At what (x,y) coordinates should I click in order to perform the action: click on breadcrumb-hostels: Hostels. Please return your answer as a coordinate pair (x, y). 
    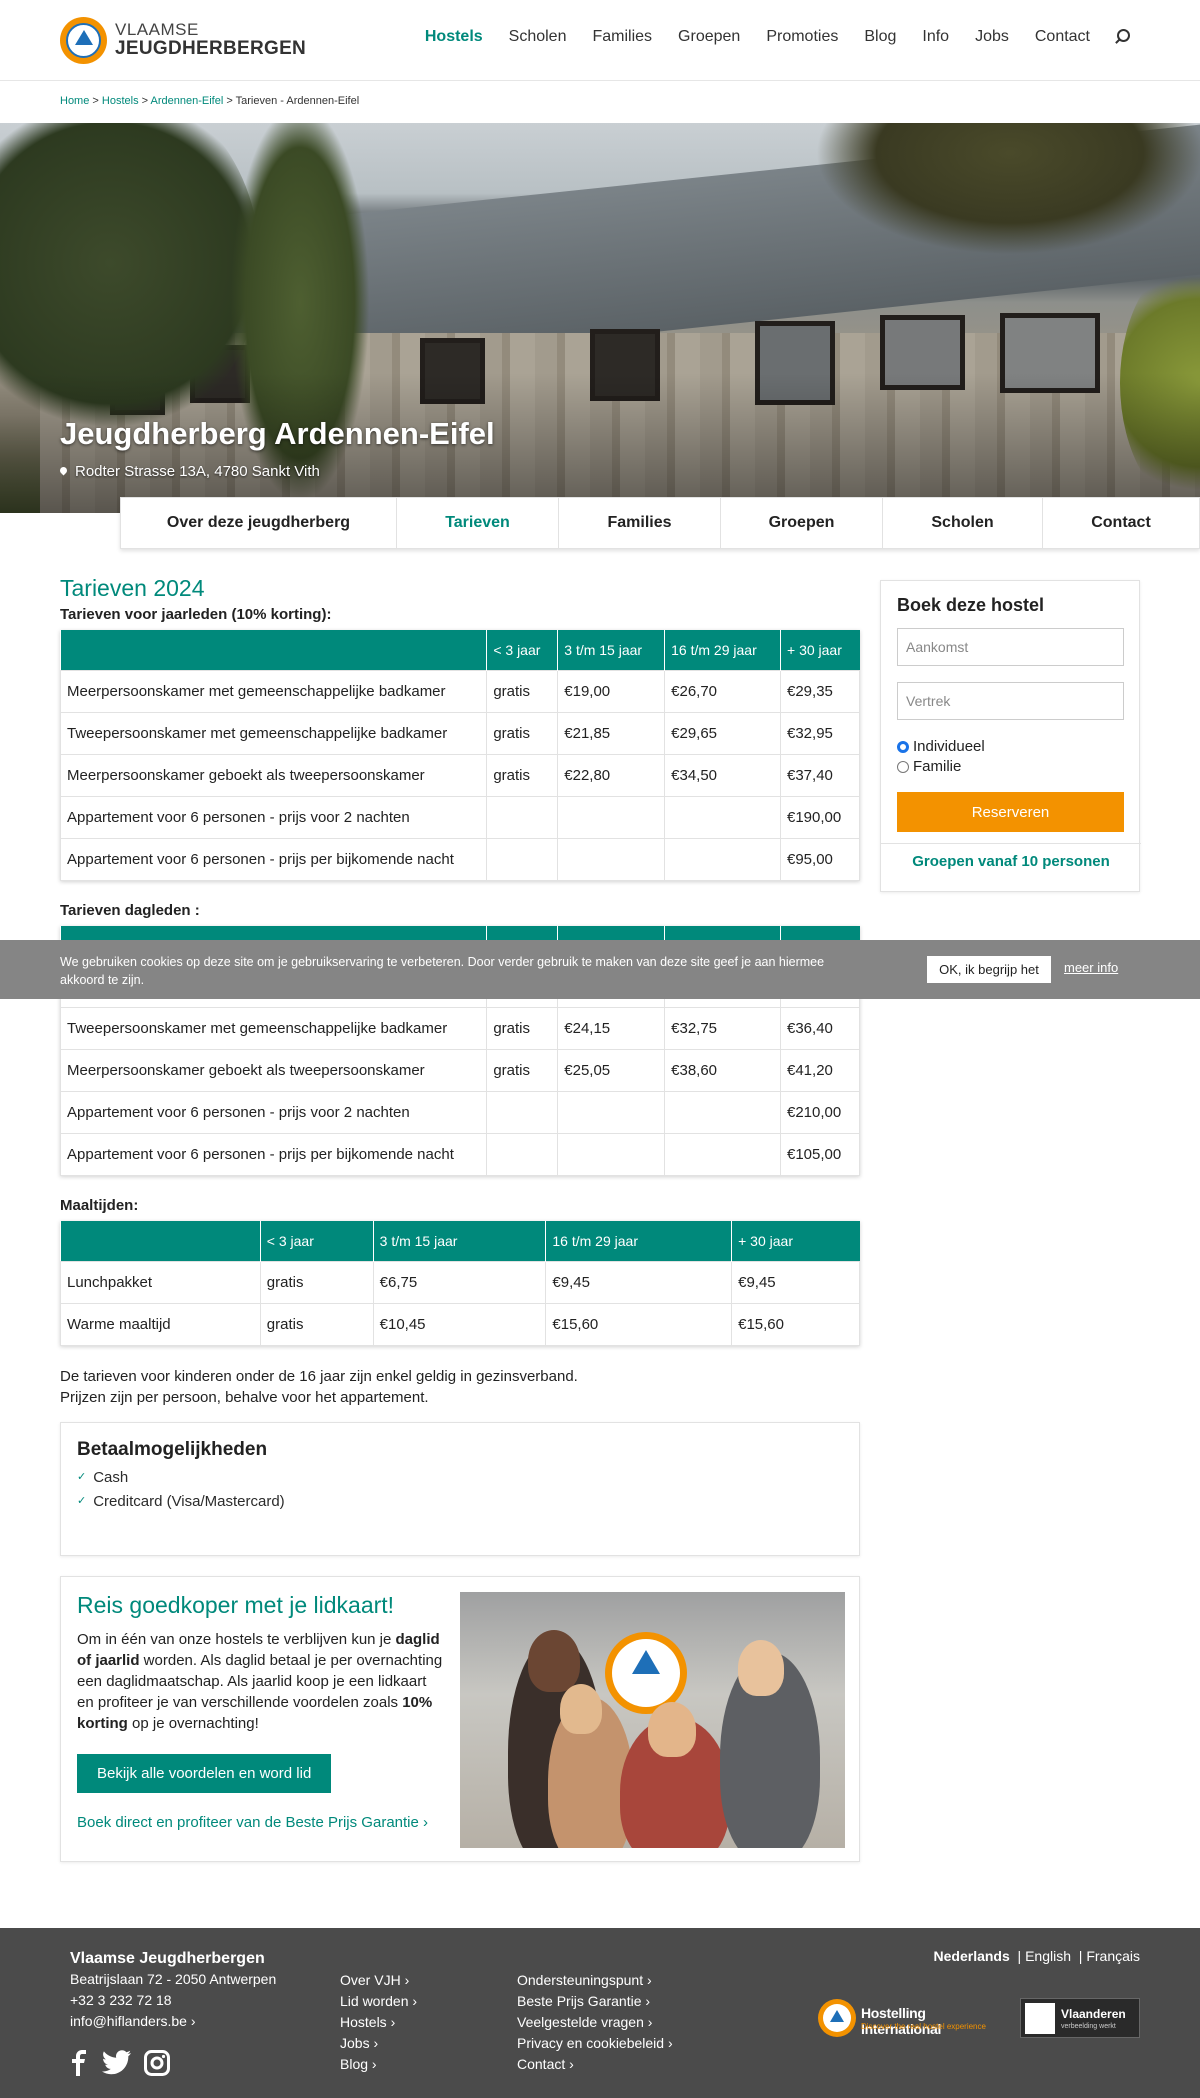
    Looking at the image, I should click on (120, 101).